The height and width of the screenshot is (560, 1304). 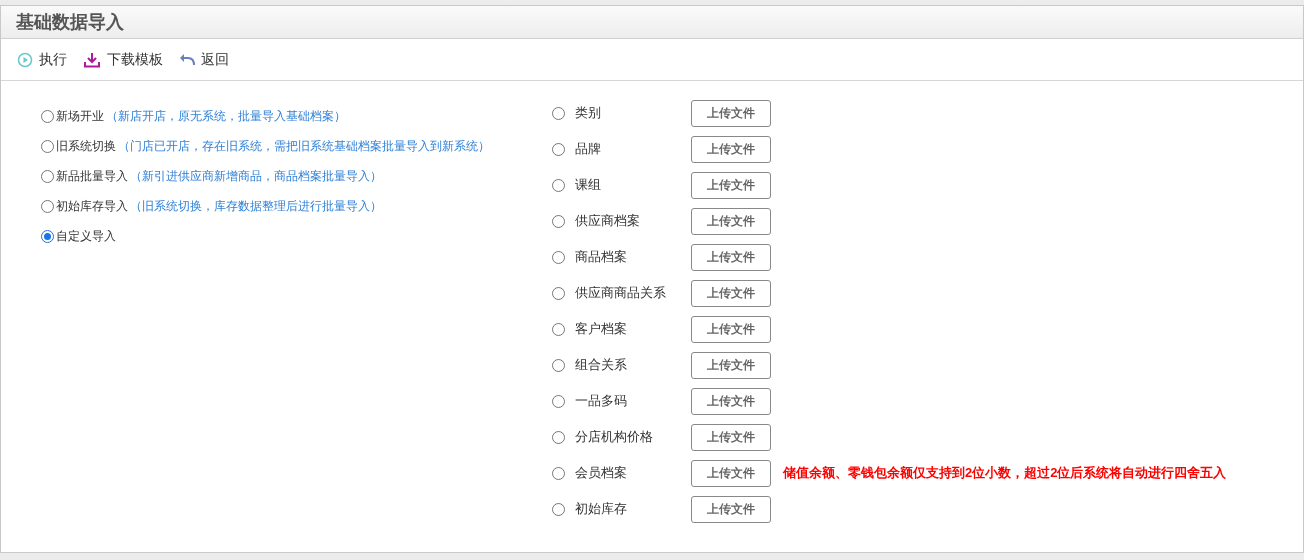 I want to click on mode-label: 新场开业, so click(x=80, y=116).